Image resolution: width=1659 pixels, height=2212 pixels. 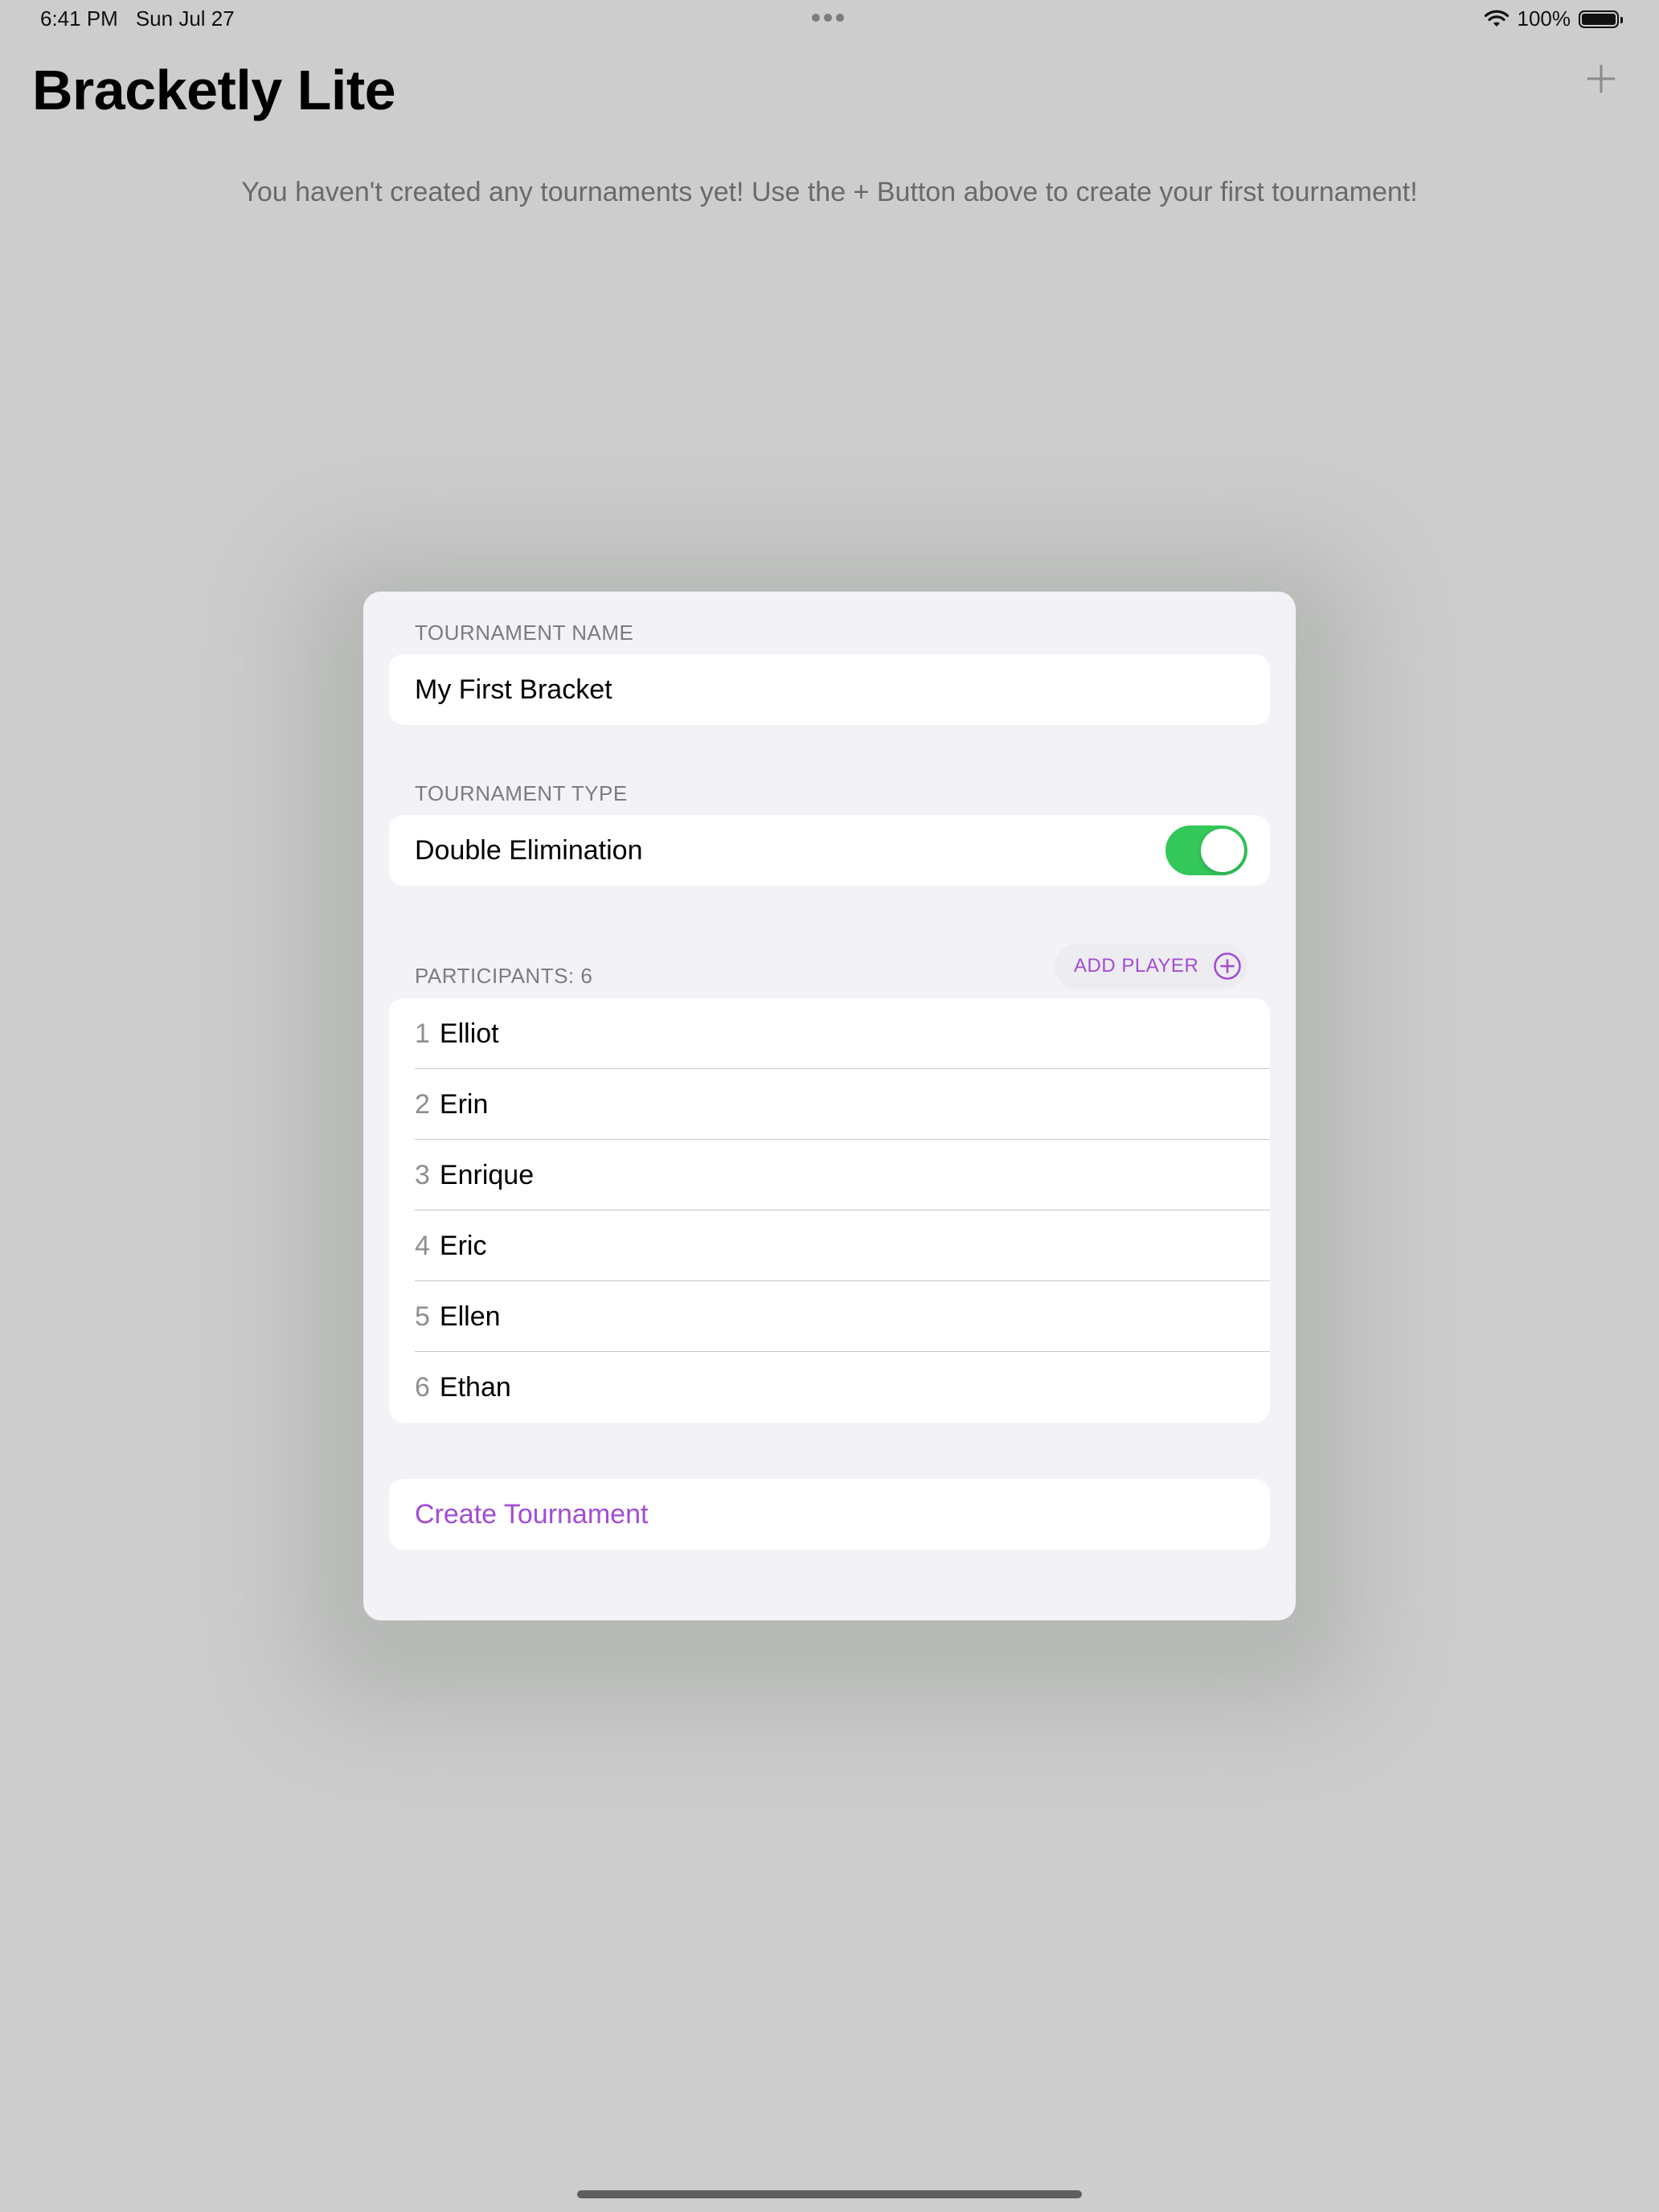 What do you see at coordinates (829, 1387) in the screenshot?
I see `participant-row: 6 Ethan` at bounding box center [829, 1387].